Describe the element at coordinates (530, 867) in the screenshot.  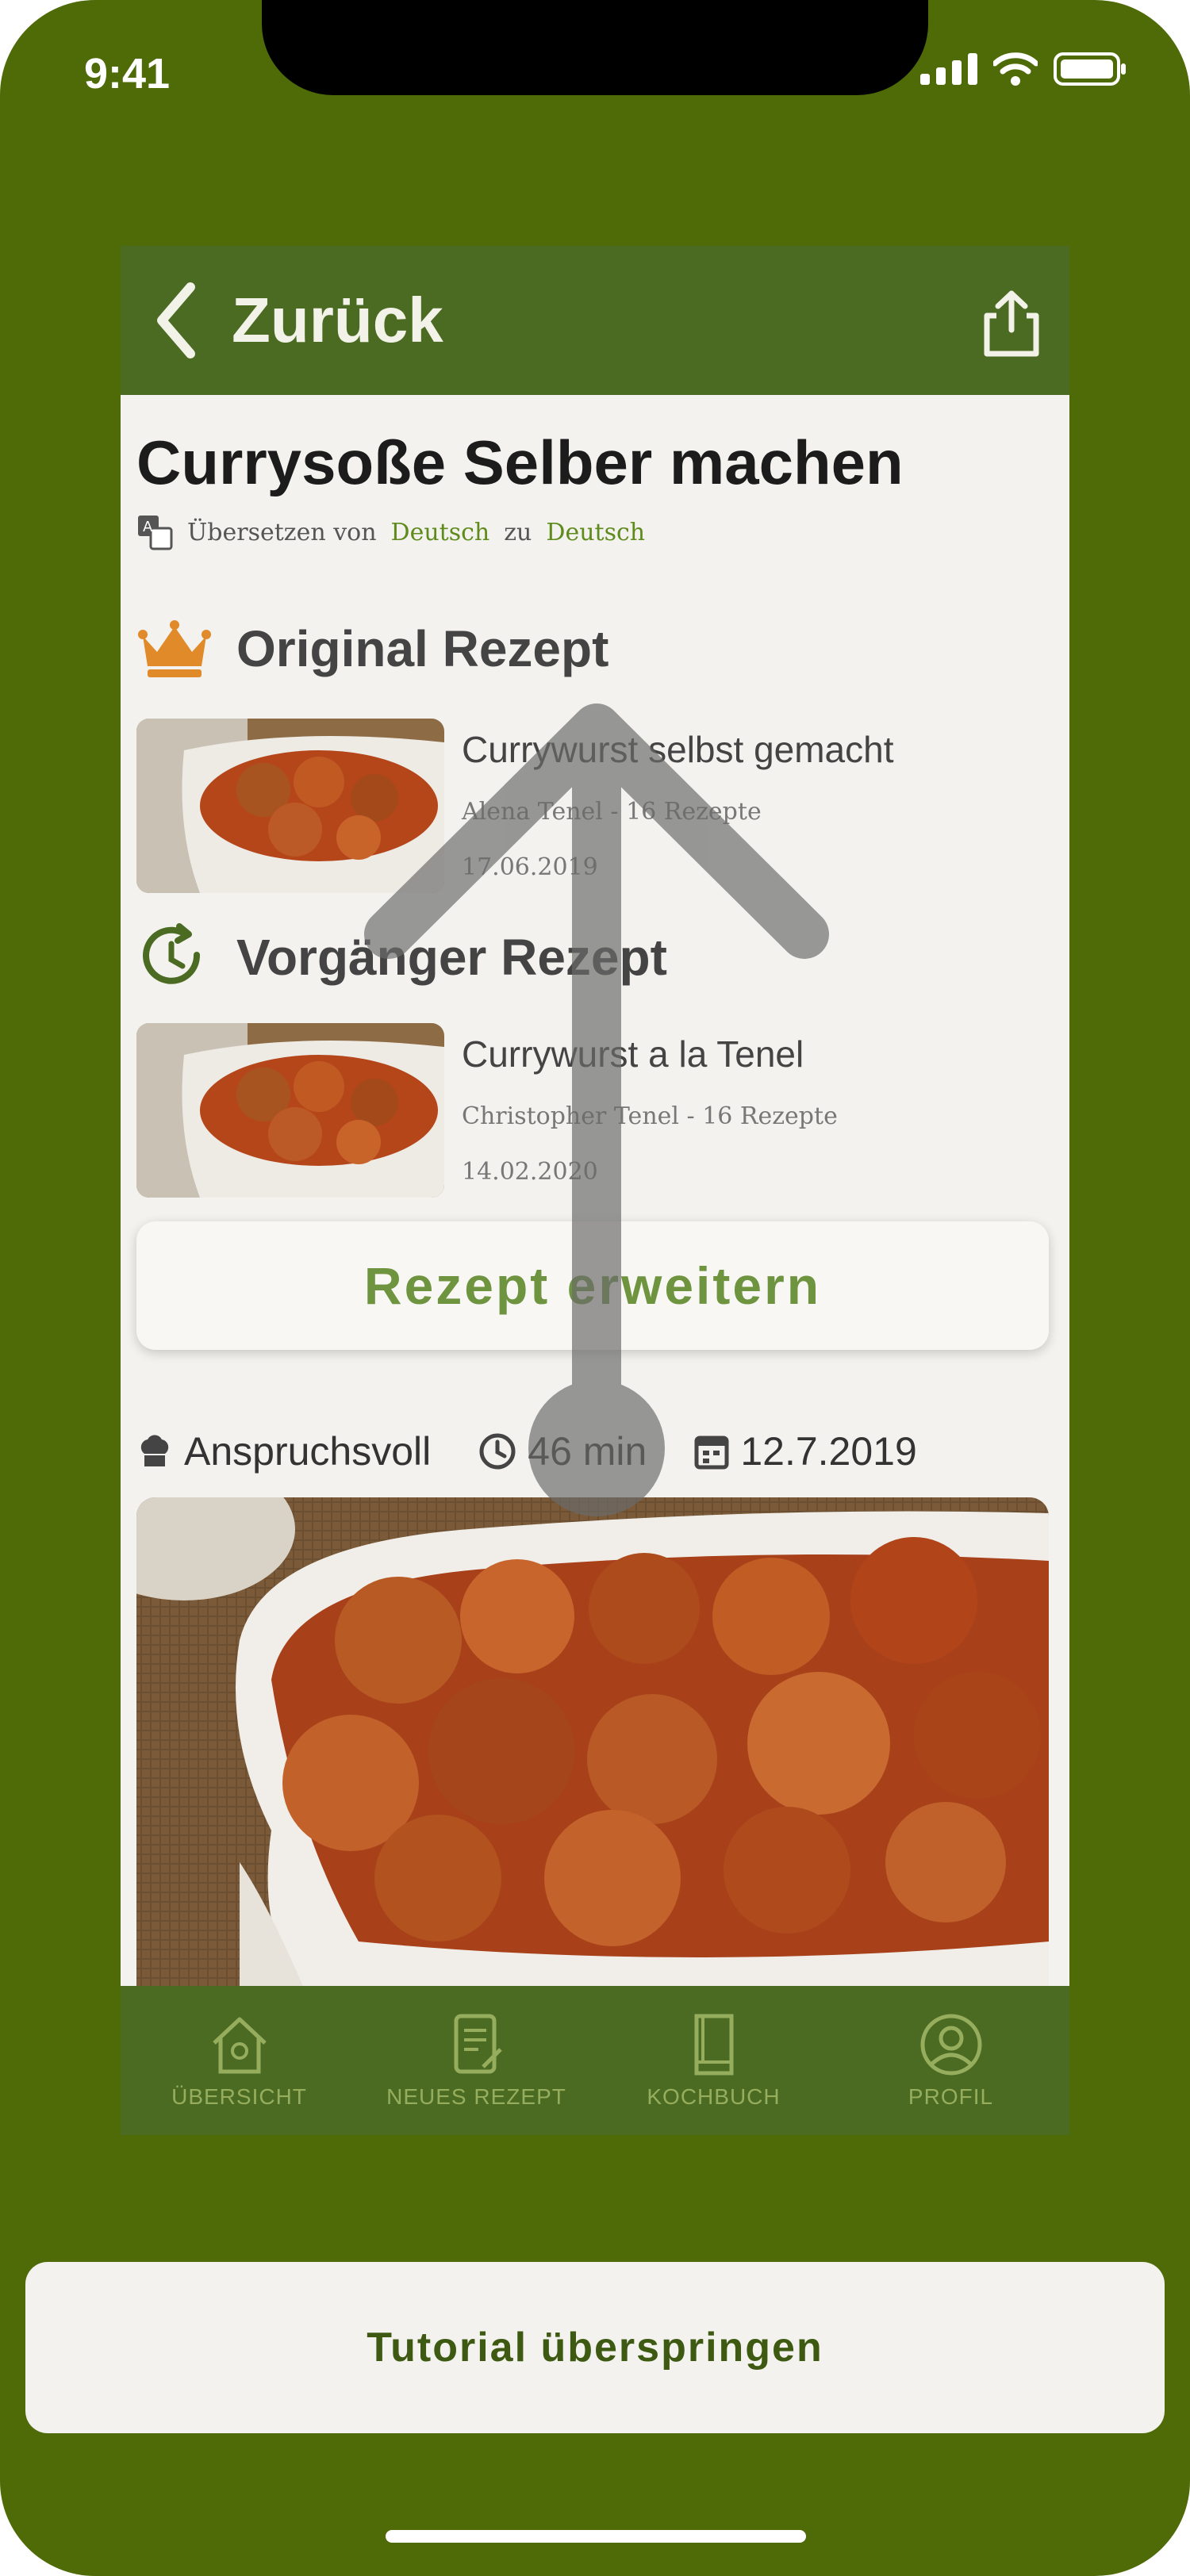
I see `original-recipe-date: 17.06.2019` at that location.